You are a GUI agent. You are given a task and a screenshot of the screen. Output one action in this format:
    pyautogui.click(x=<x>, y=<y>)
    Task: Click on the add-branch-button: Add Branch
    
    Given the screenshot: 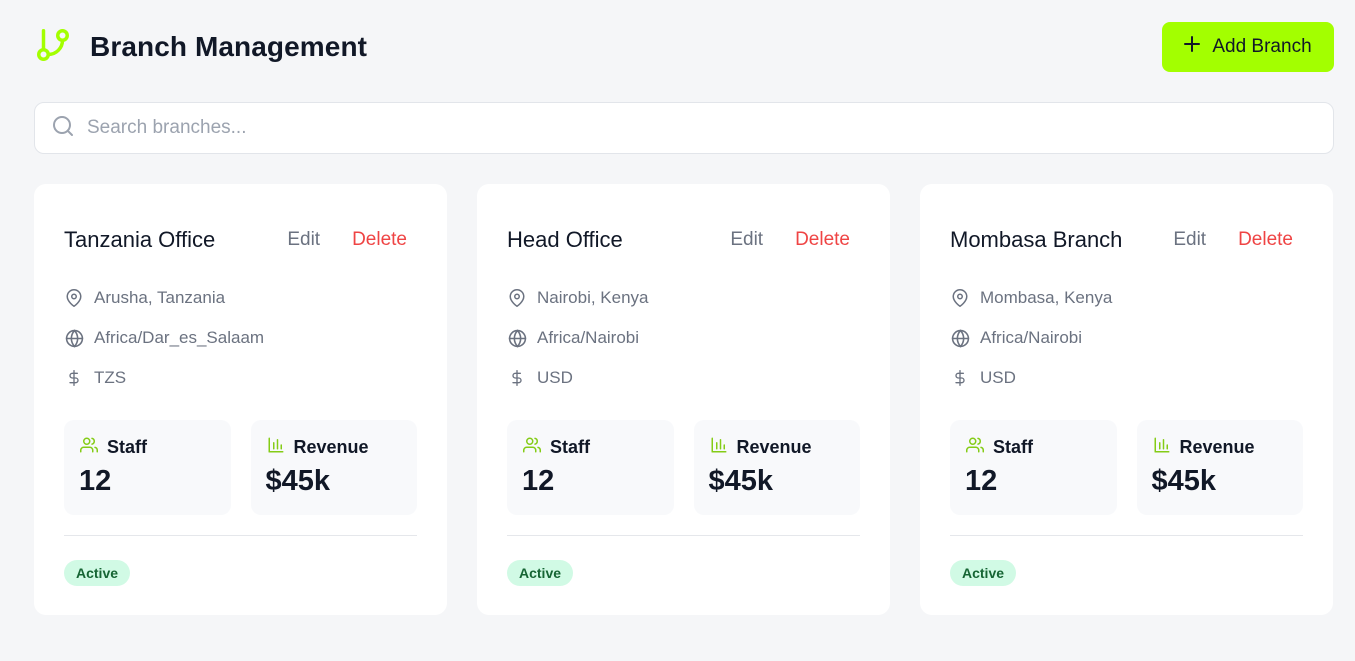 What is the action you would take?
    pyautogui.click(x=1248, y=47)
    